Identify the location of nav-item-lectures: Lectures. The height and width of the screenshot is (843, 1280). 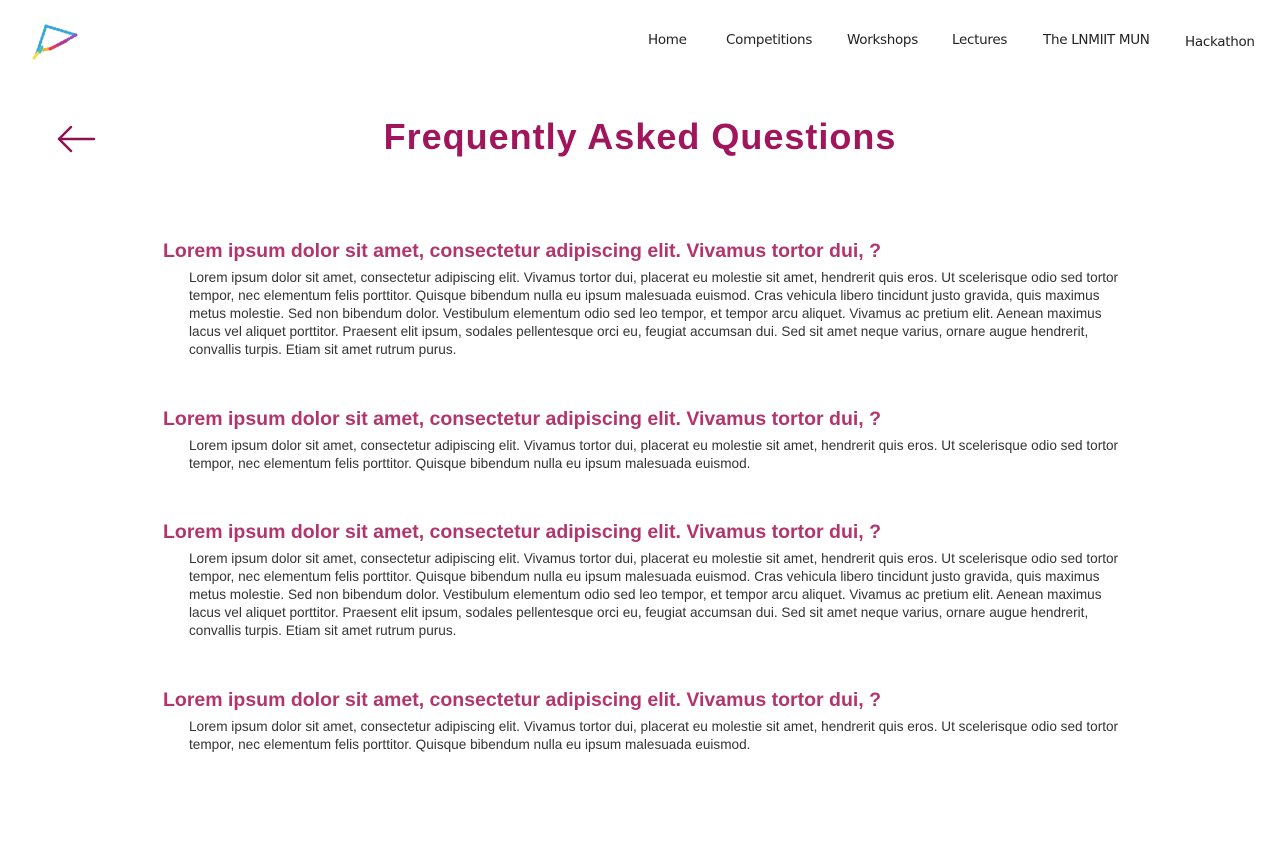
(979, 40).